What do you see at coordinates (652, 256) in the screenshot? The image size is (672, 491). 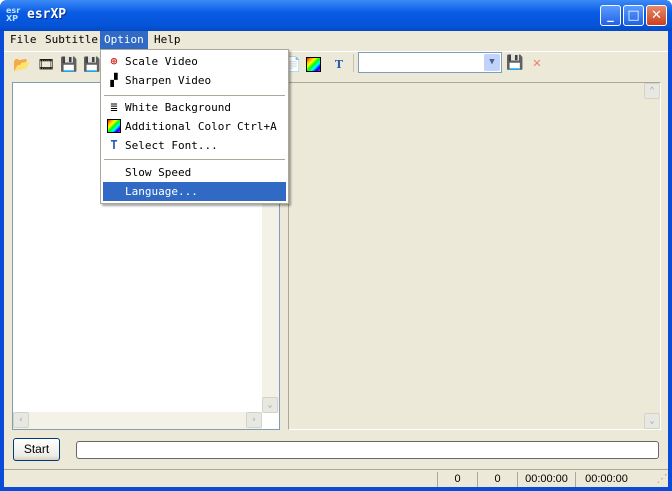 I see `preview-scrollbar: ⌃ ⌄` at bounding box center [652, 256].